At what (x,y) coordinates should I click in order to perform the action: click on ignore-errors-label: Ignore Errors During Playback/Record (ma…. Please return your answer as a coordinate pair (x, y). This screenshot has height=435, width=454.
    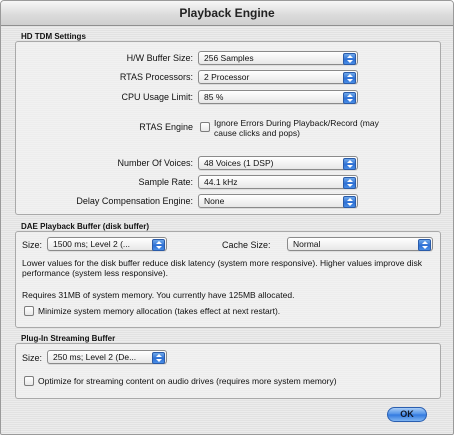
    Looking at the image, I should click on (296, 128).